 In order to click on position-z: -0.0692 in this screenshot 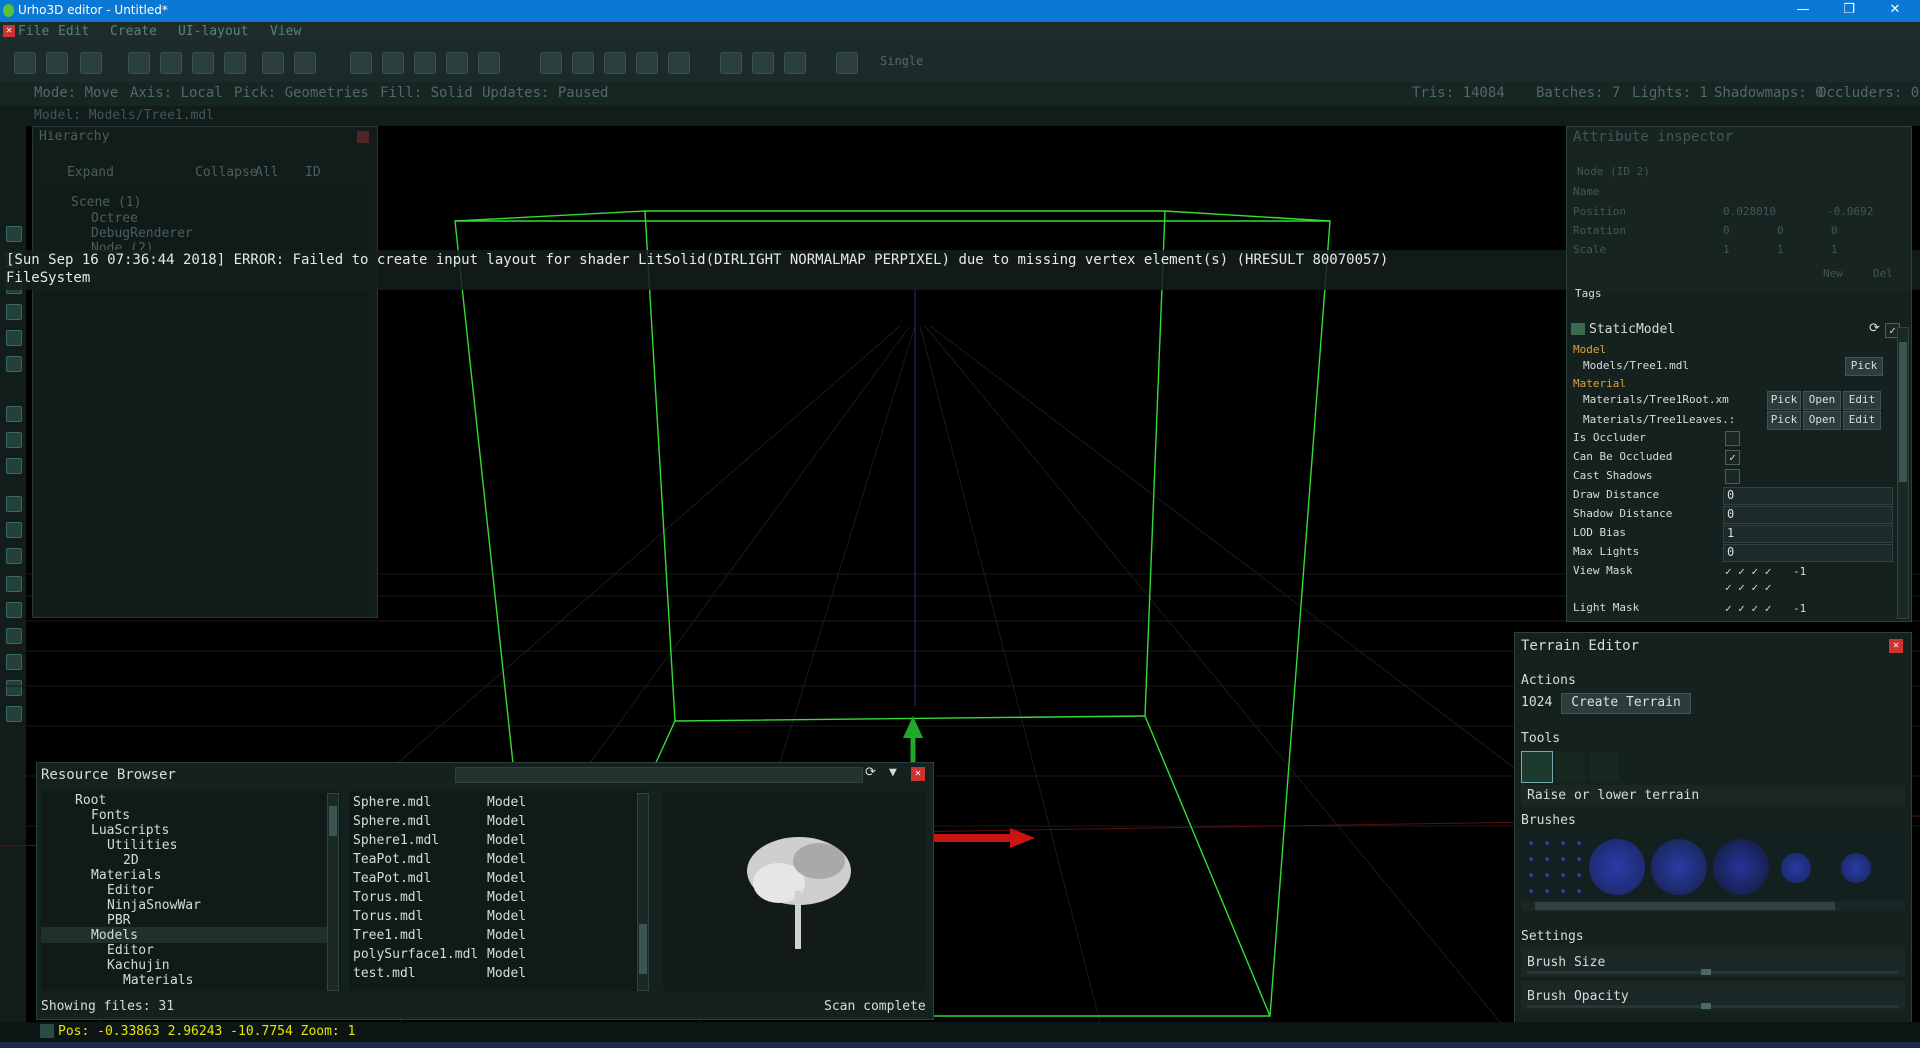, I will do `click(1850, 211)`.